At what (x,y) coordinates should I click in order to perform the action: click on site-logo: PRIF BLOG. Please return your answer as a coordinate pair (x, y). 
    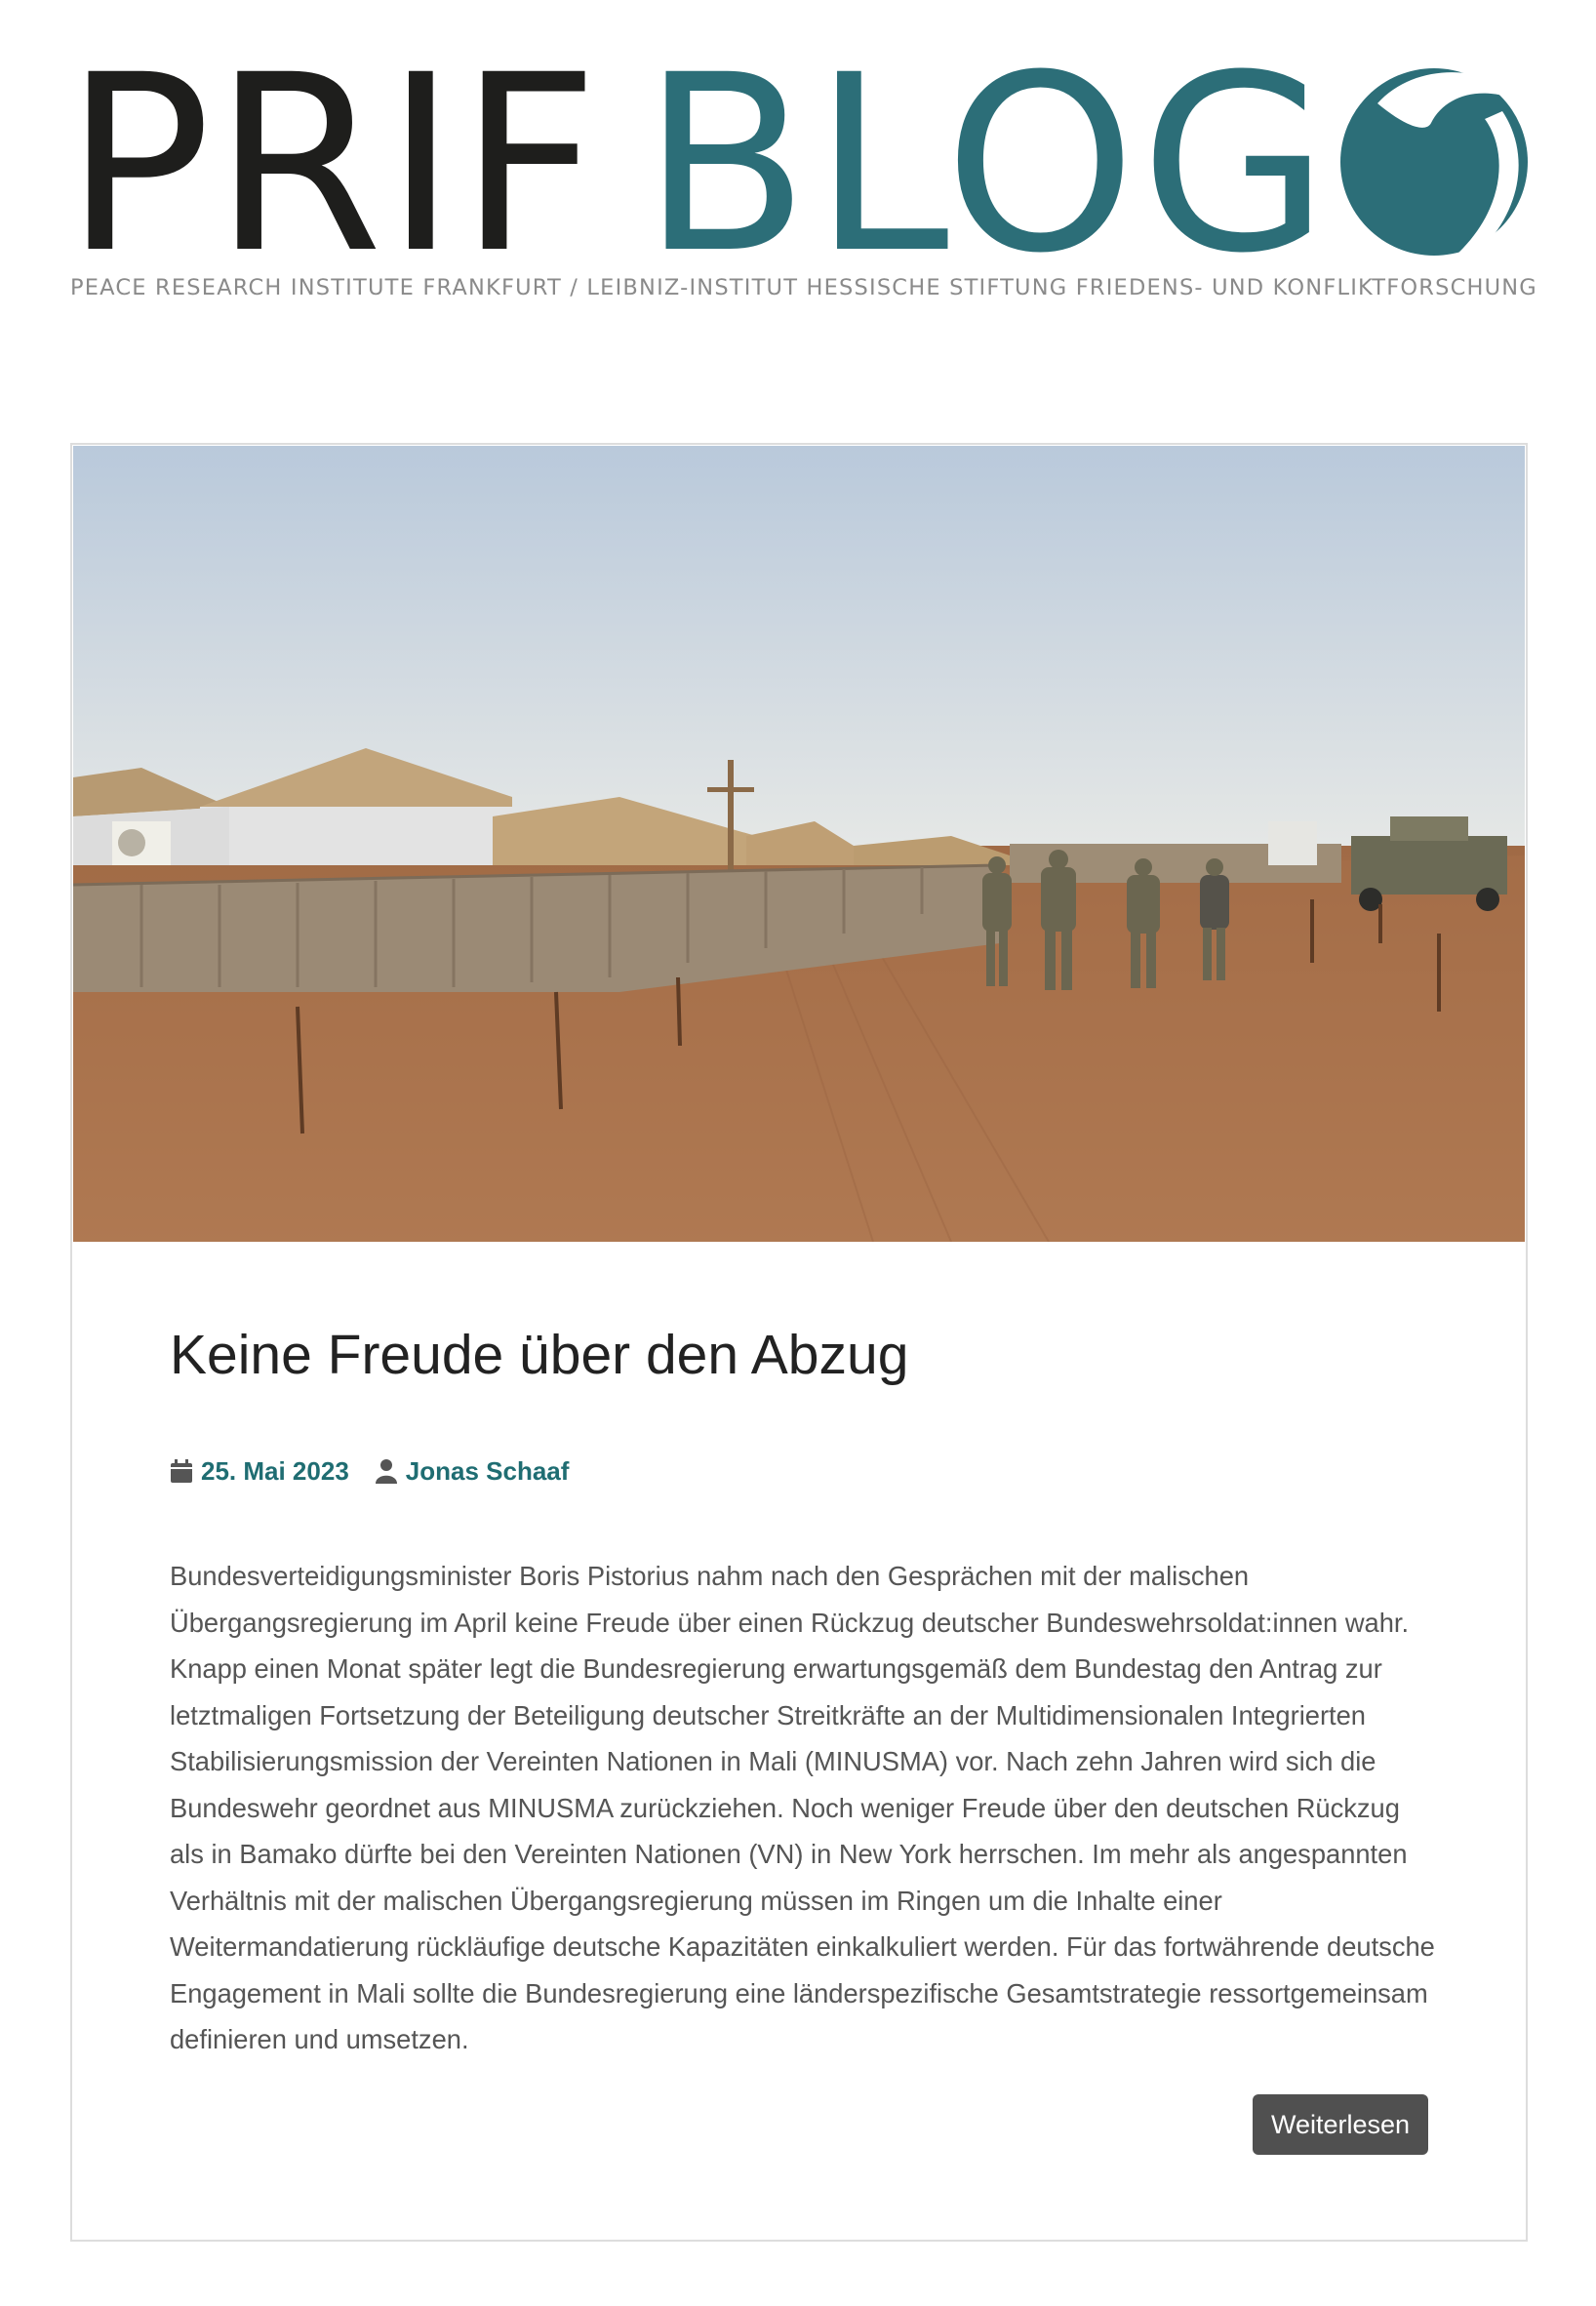
    Looking at the image, I should click on (796, 165).